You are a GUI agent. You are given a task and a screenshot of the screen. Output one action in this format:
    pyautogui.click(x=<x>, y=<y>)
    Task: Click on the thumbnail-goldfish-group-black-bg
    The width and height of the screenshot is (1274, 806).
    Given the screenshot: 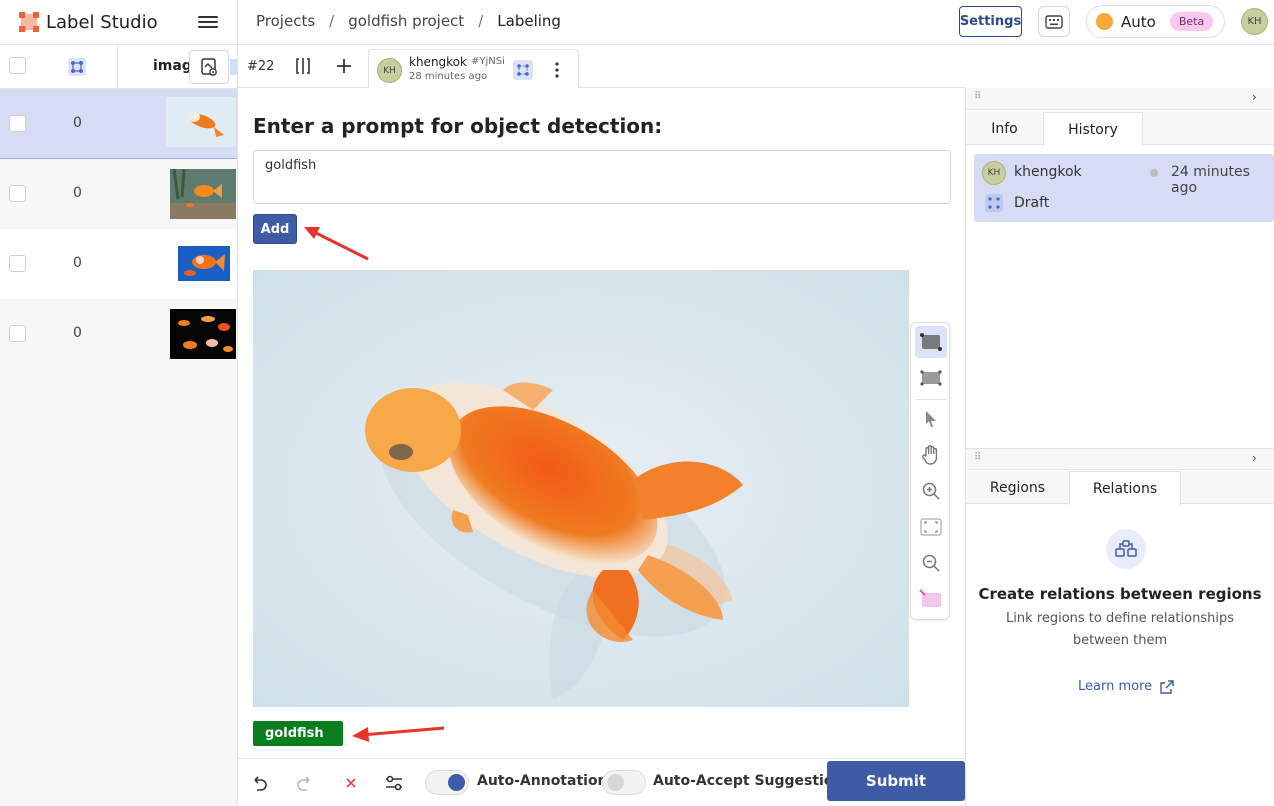 What is the action you would take?
    pyautogui.click(x=203, y=334)
    